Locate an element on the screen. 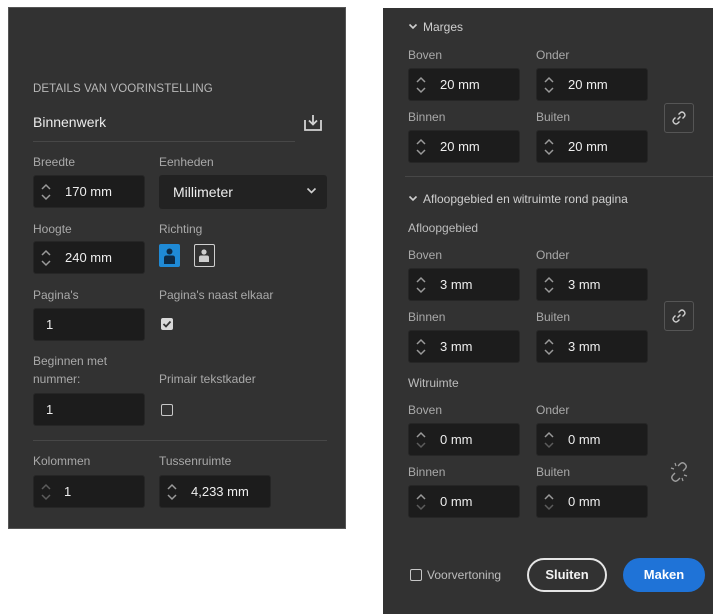 This screenshot has width=713, height=614. margin-top-field: 20 mm is located at coordinates (464, 84).